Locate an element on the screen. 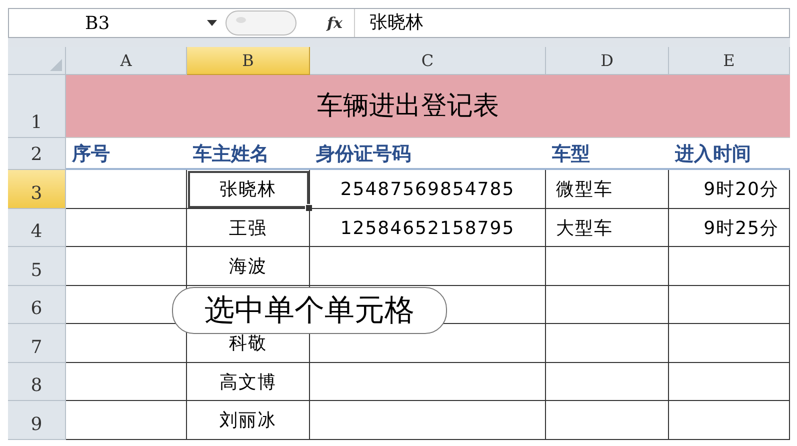  row-header: 3 is located at coordinates (37, 189).